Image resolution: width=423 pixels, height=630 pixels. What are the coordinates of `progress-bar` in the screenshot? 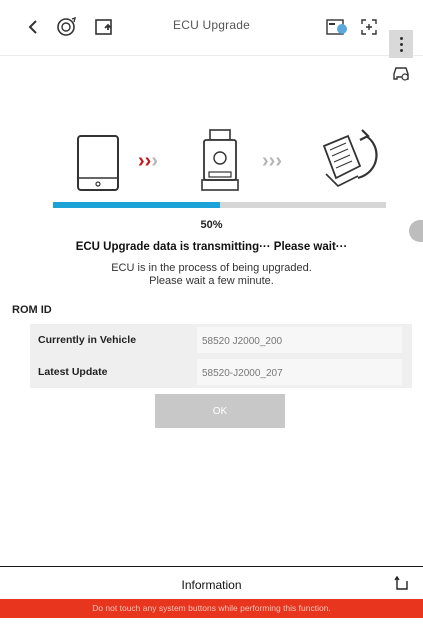 It's located at (219, 205).